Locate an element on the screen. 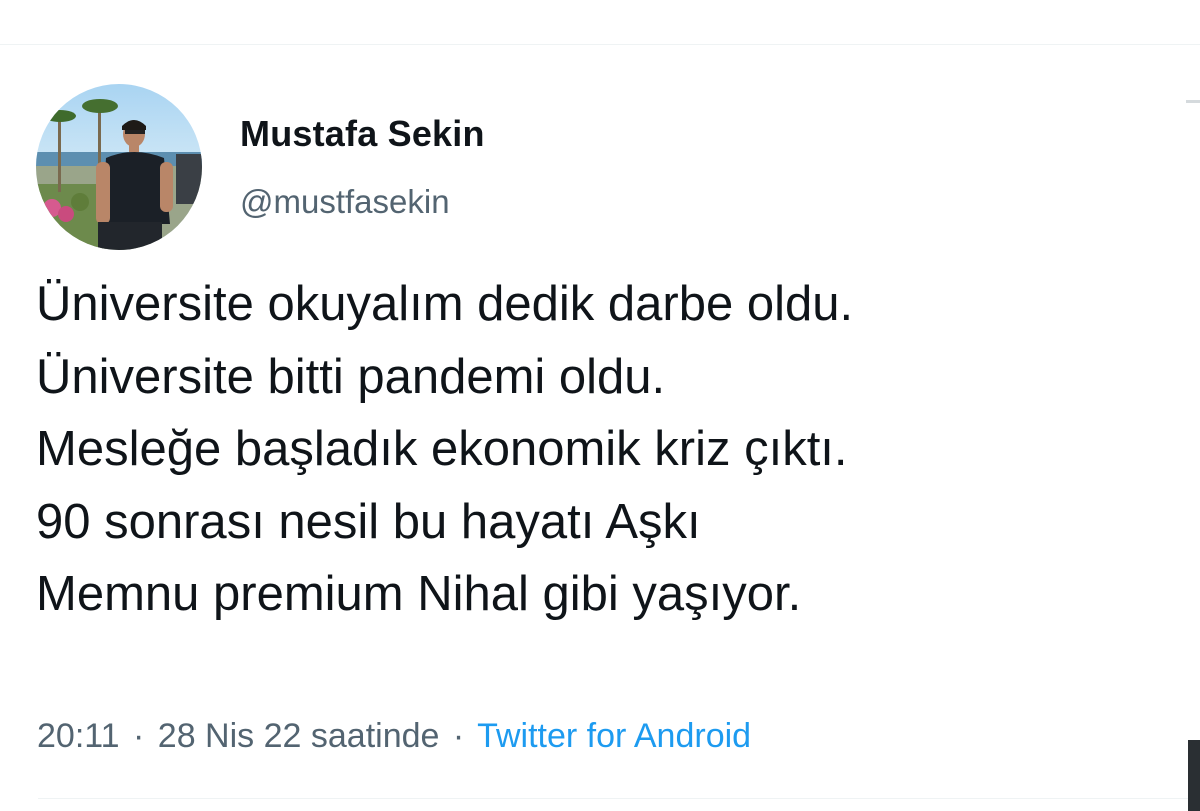 This screenshot has height=811, width=1200. scrollbar-edge is located at coordinates (1194, 775).